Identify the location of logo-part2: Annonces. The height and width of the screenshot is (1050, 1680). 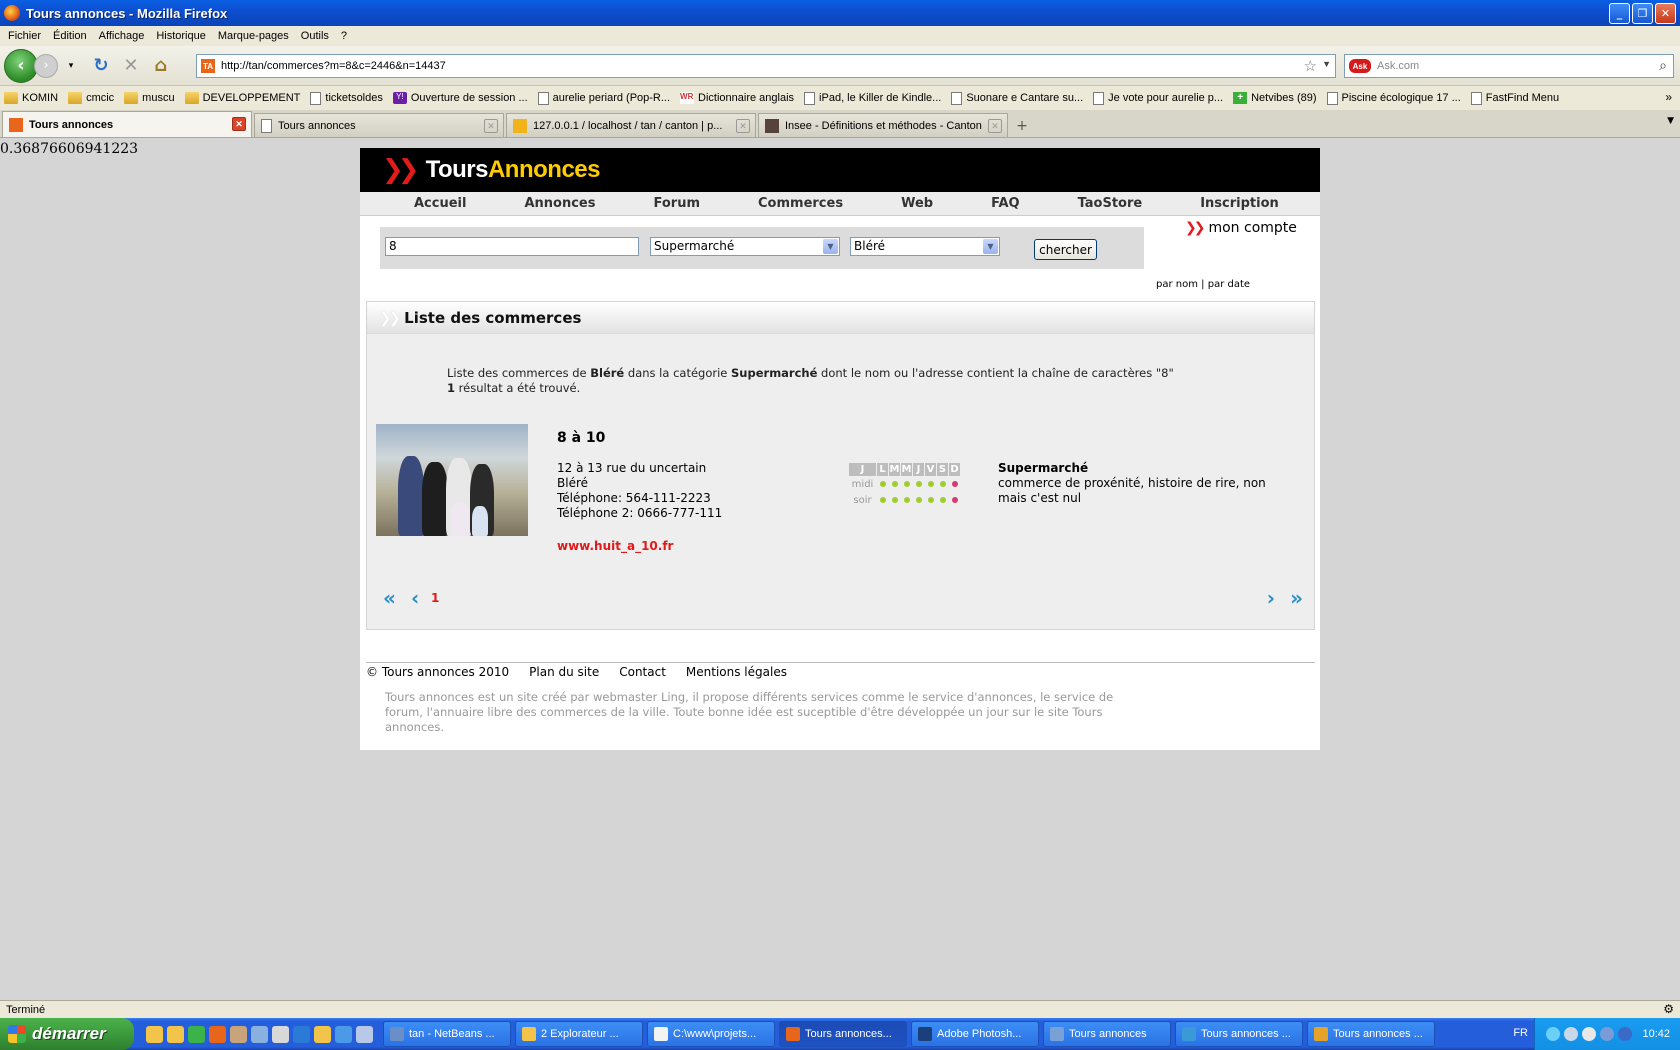
(544, 170).